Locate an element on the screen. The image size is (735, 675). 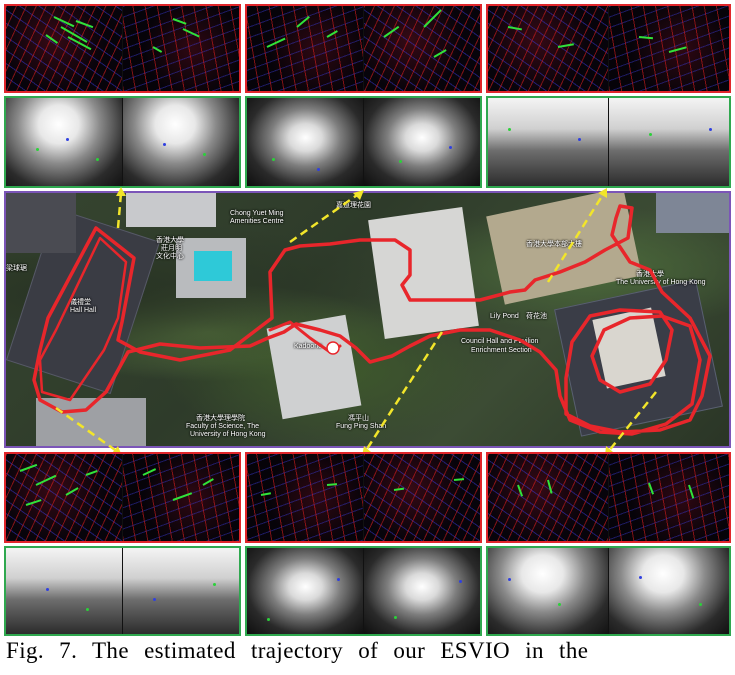
map-label: Kadoorie is located at coordinates (308, 346).